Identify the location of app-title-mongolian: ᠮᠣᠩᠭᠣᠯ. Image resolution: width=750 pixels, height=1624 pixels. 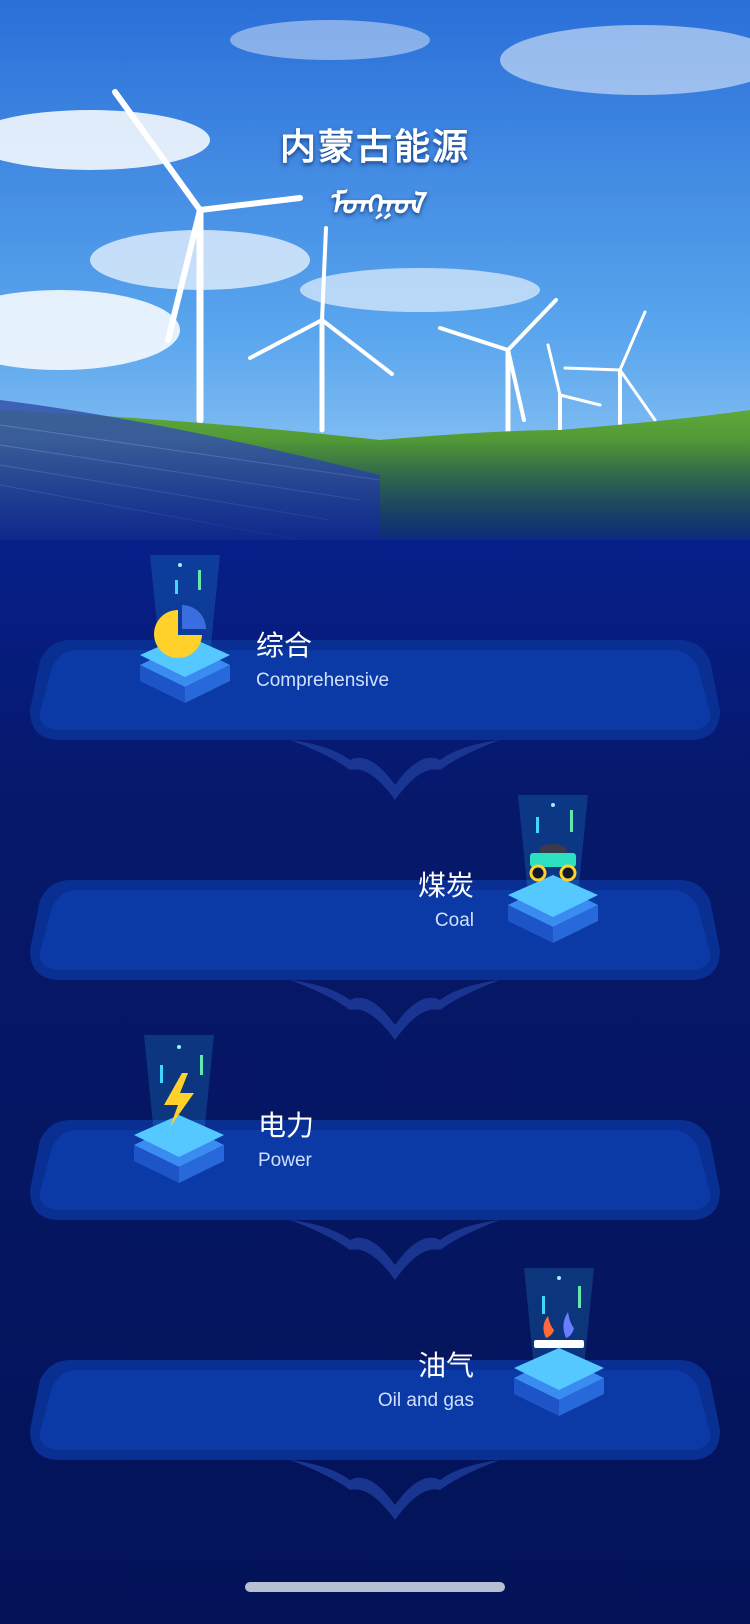
(375, 204).